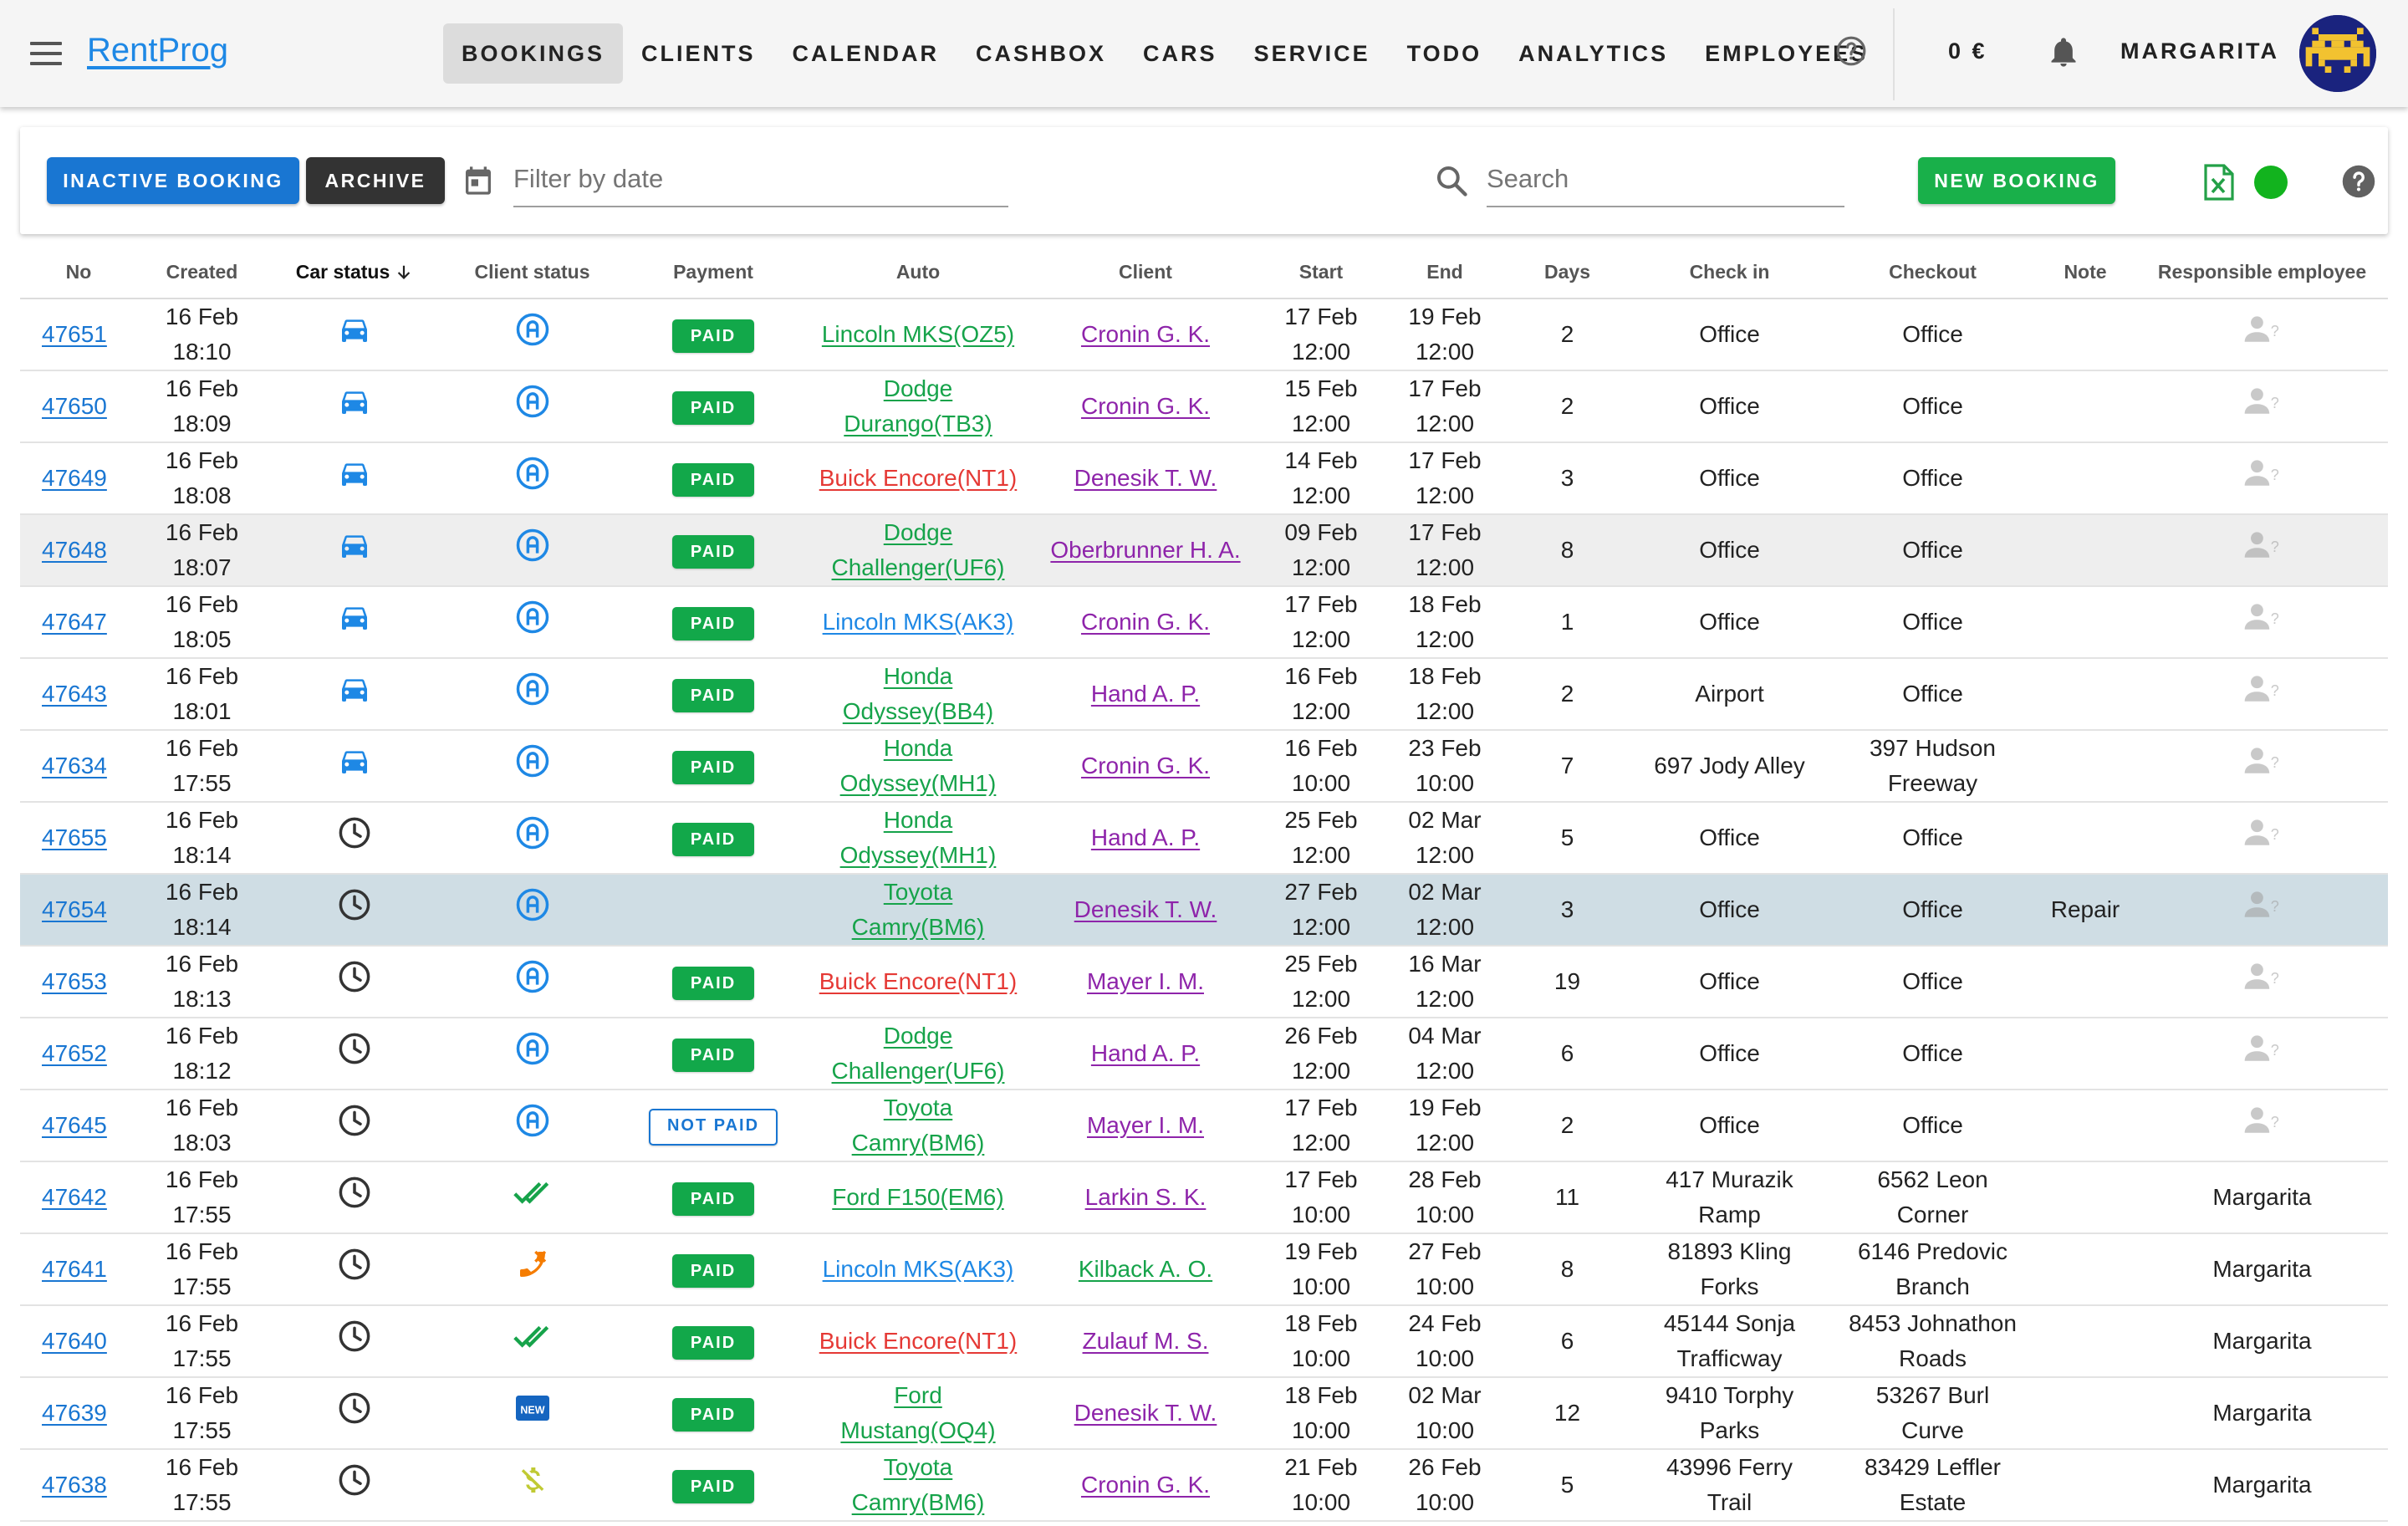 Image resolution: width=2408 pixels, height=1526 pixels. What do you see at coordinates (919, 1269) in the screenshot?
I see `car-link: Lincoln MKS(AK3)` at bounding box center [919, 1269].